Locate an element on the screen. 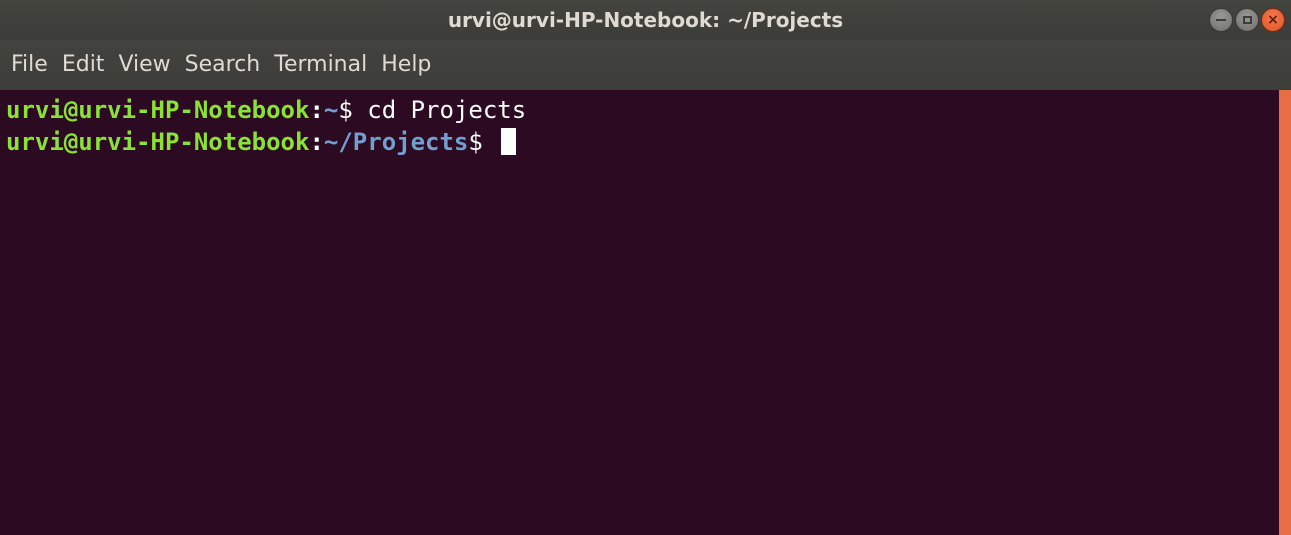 The image size is (1291, 535). close-button: × is located at coordinates (1273, 20).